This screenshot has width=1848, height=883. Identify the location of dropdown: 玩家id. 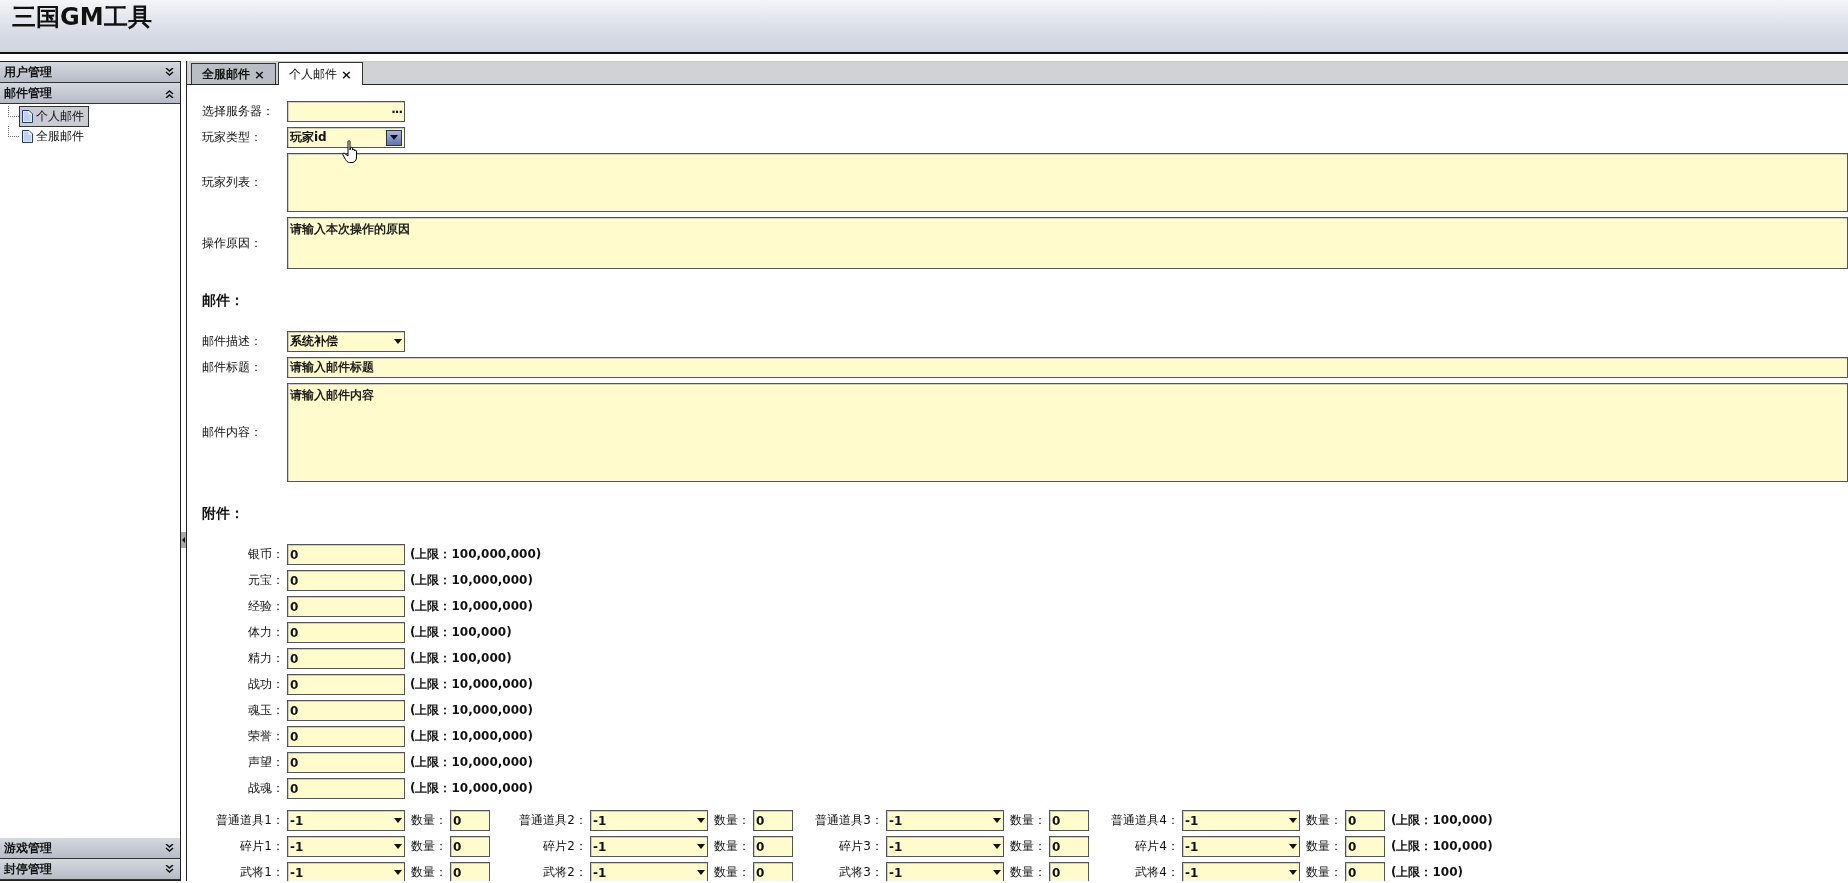
(346, 137).